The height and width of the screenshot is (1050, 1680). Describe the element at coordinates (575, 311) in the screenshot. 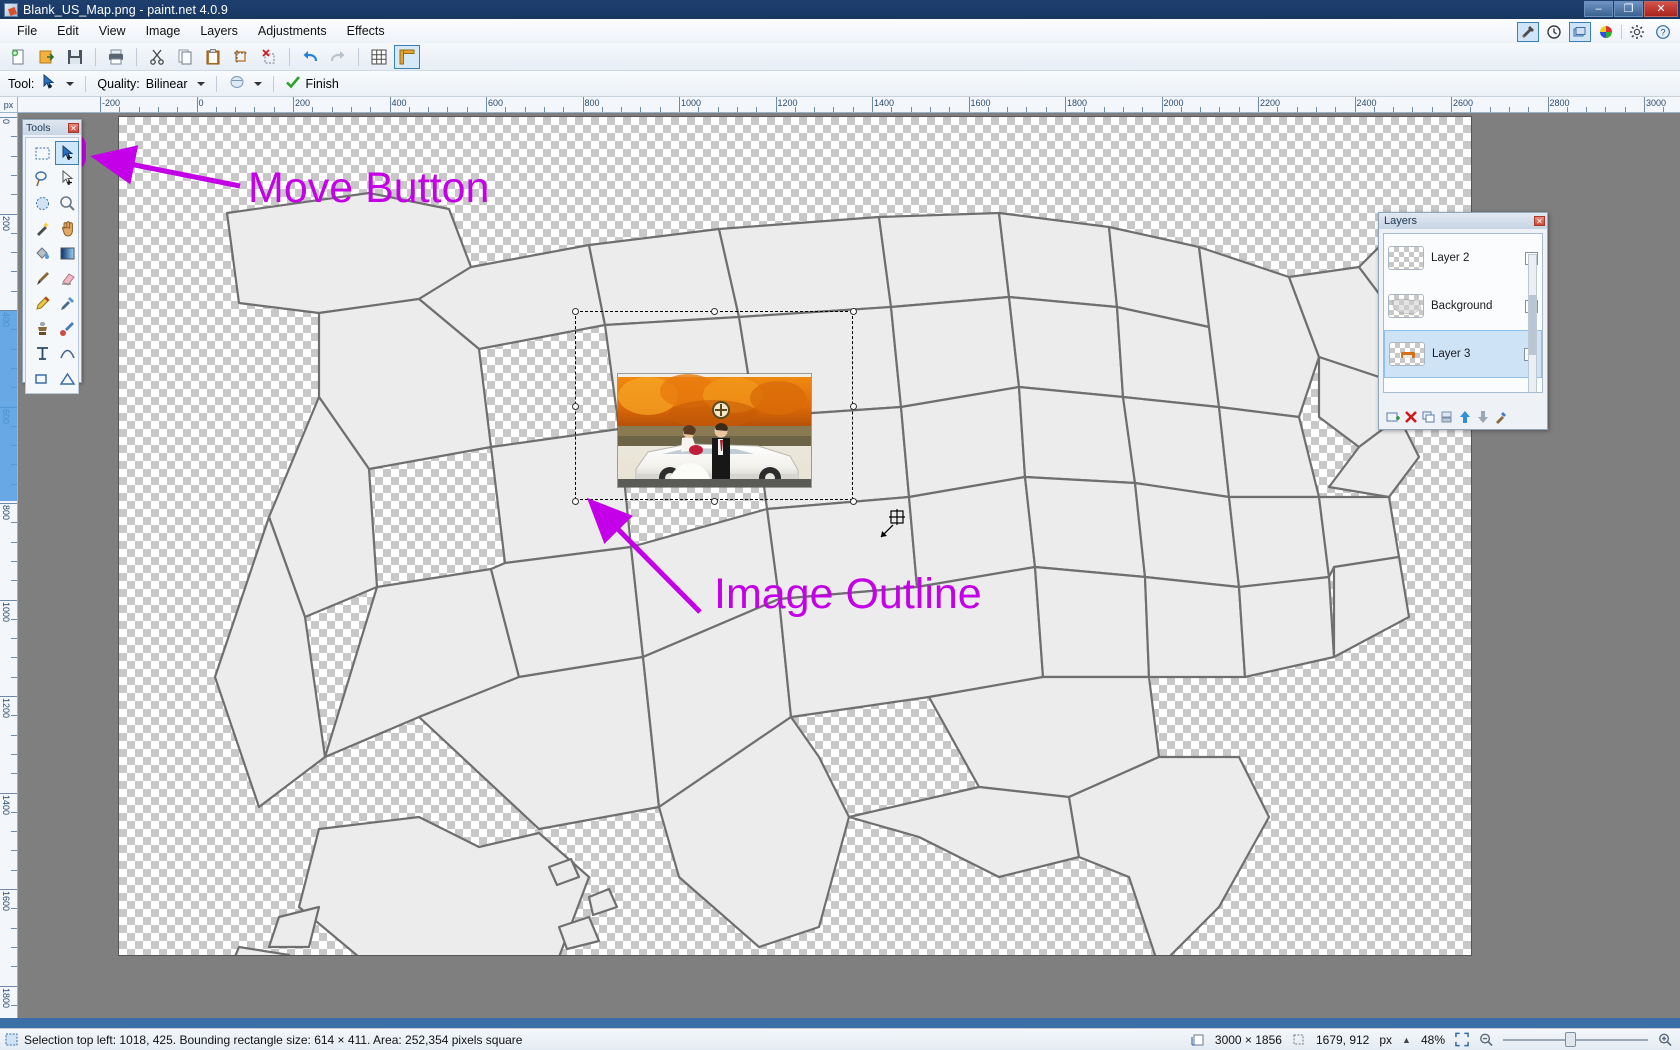

I see `selection-handle-nw` at that location.